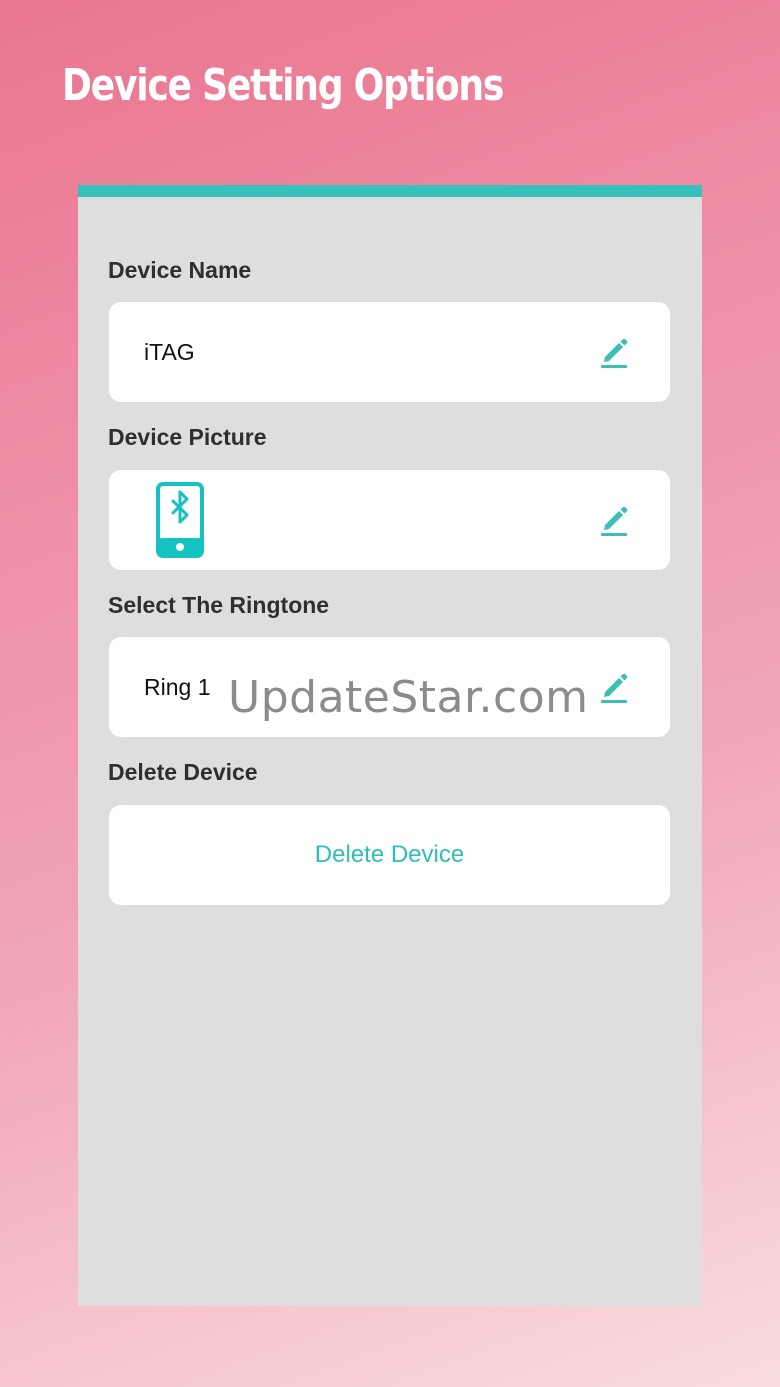 This screenshot has height=1387, width=780. Describe the element at coordinates (169, 352) in the screenshot. I see `device-name-value: iTAG` at that location.